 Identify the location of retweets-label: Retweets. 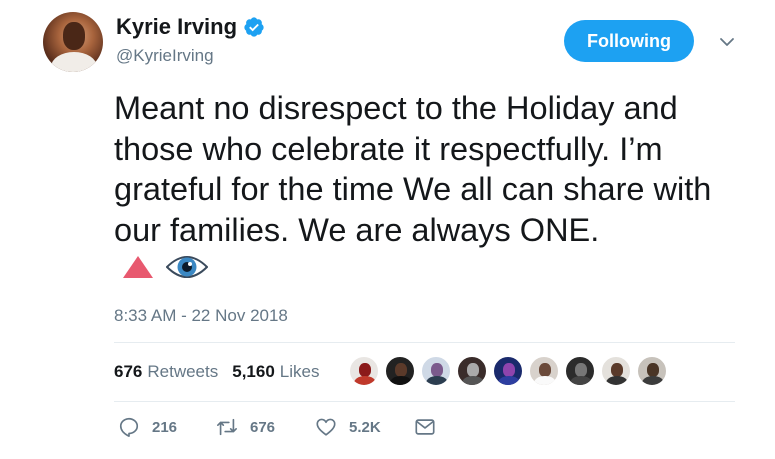
(183, 371).